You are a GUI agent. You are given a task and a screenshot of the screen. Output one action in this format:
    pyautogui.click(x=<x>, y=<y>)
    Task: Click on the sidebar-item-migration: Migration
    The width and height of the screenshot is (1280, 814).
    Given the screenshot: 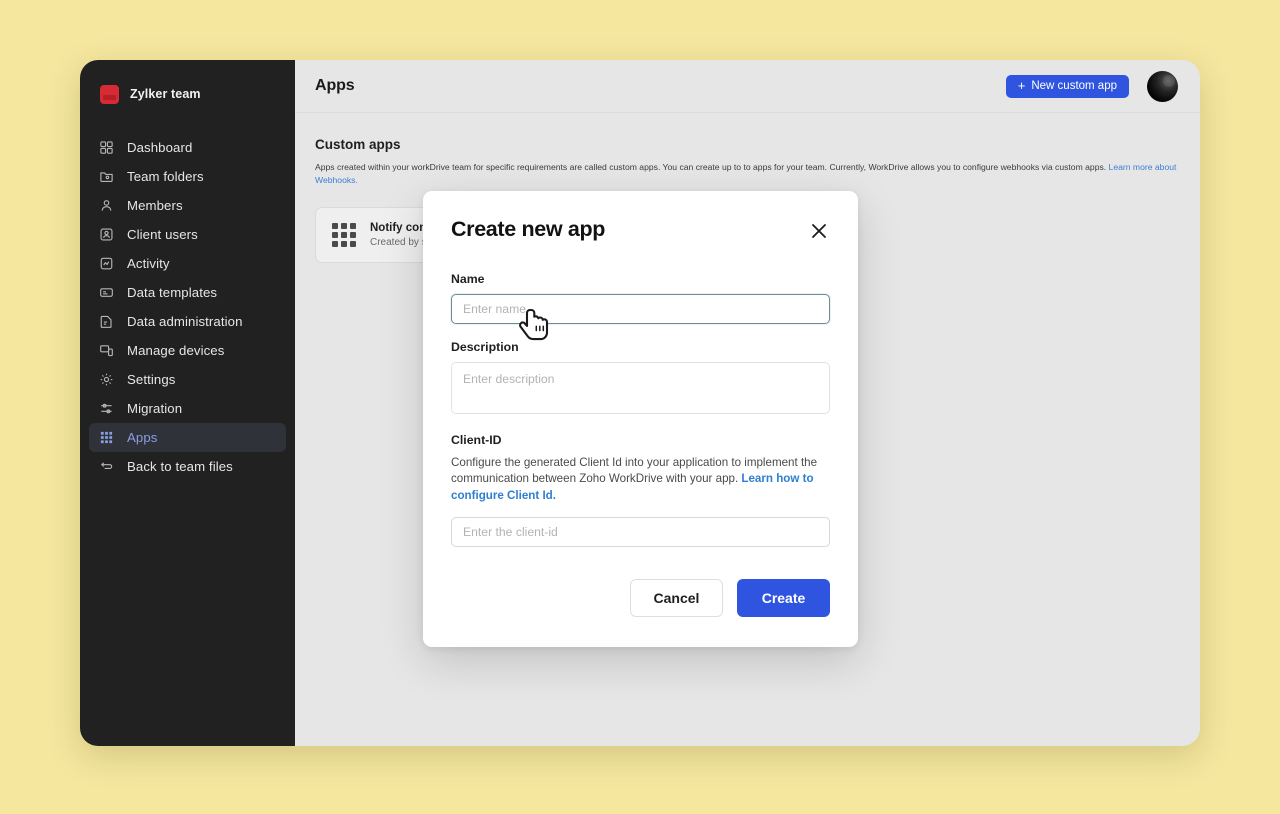 What is the action you would take?
    pyautogui.click(x=187, y=408)
    